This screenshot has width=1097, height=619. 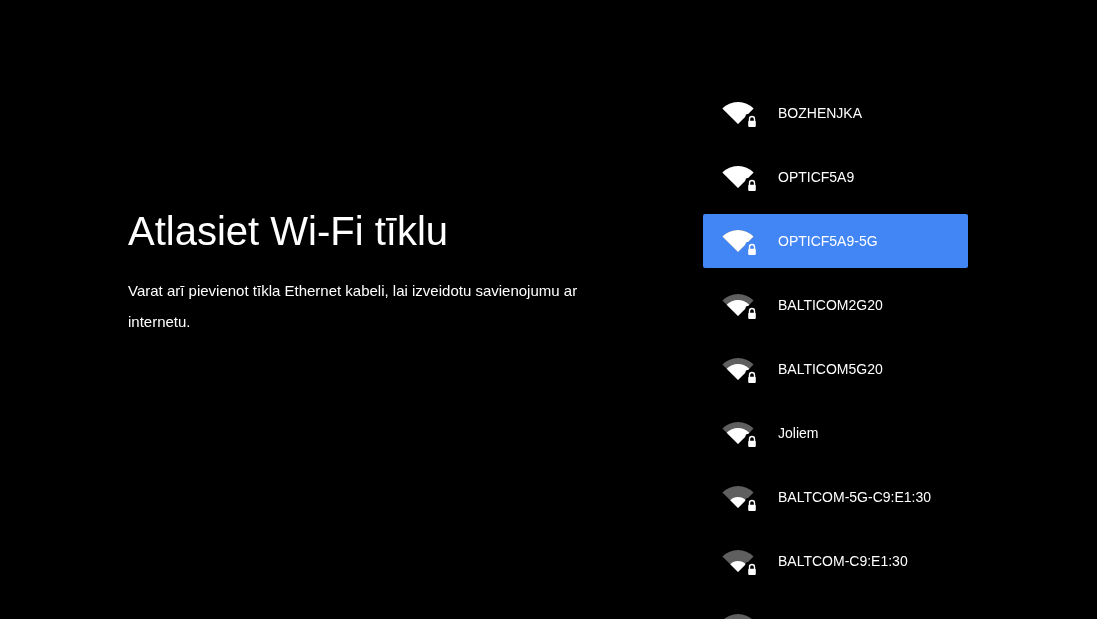 What do you see at coordinates (288, 231) in the screenshot?
I see `page-title: Atlasiet Wi-Fi tīklu` at bounding box center [288, 231].